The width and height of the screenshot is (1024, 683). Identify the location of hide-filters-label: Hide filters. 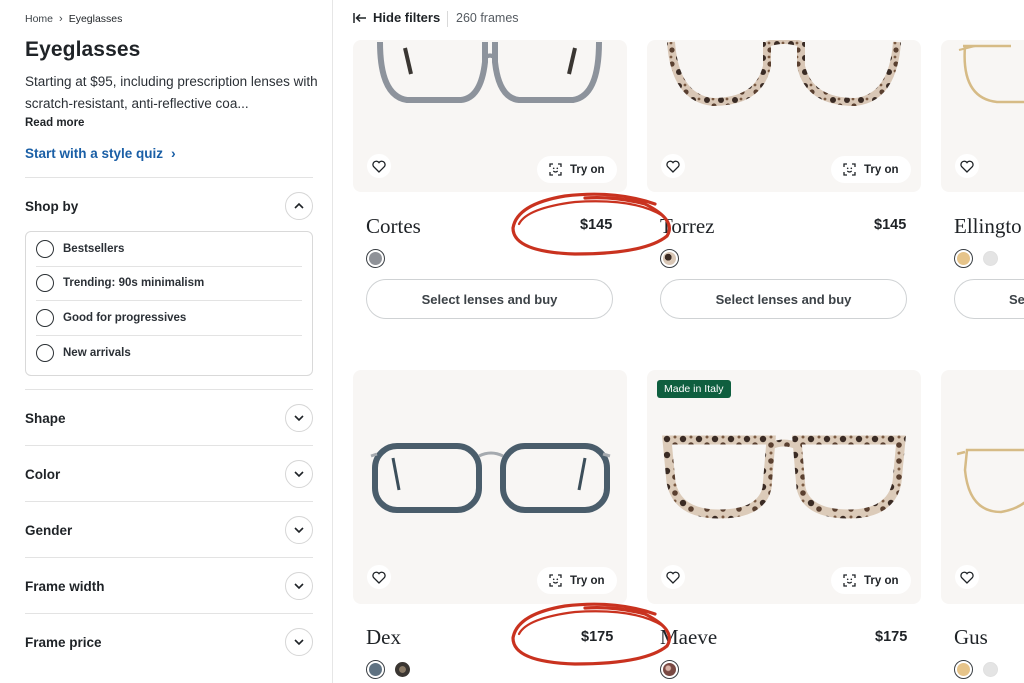
(407, 17).